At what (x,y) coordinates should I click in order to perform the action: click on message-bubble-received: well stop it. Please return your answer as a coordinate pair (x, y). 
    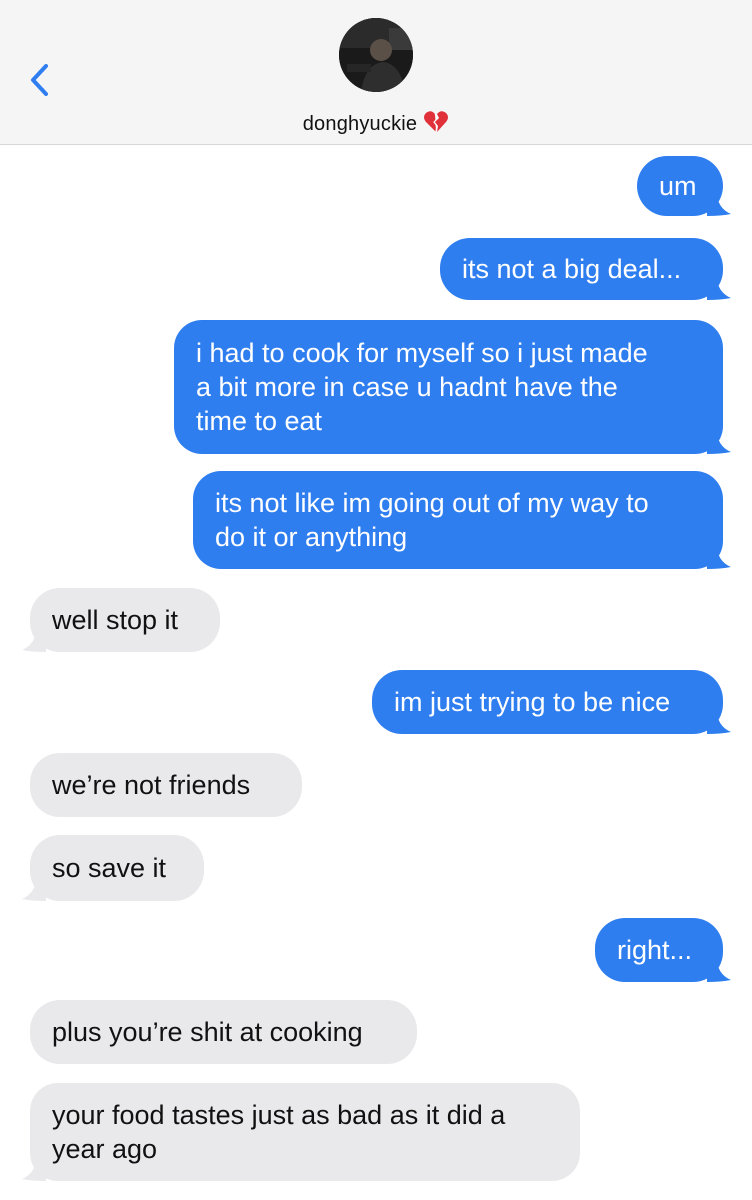
    Looking at the image, I should click on (121, 620).